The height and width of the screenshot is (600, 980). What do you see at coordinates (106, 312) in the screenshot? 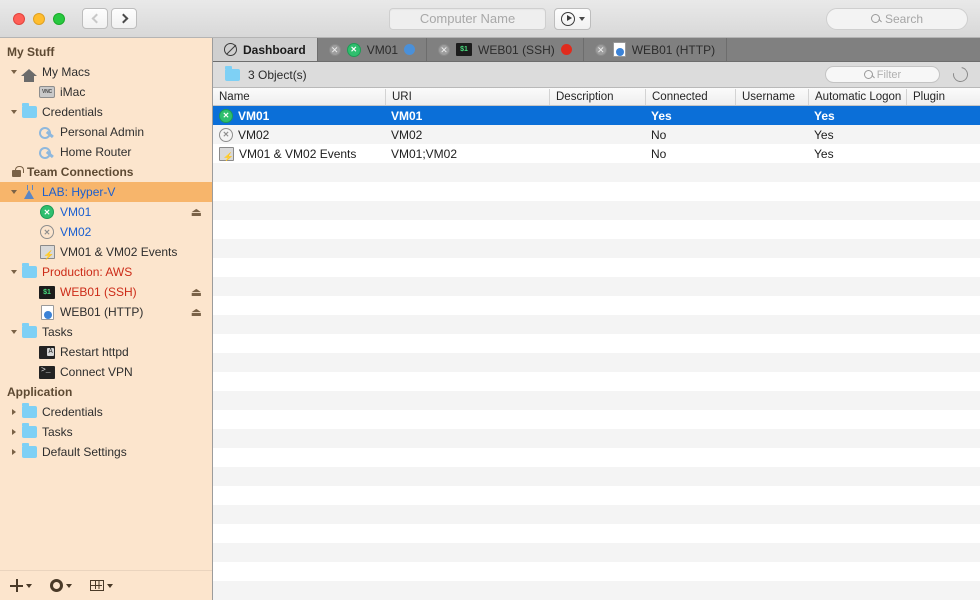
I see `sidebar-item-web01-http: WEB01 (HTTP) ⏏` at bounding box center [106, 312].